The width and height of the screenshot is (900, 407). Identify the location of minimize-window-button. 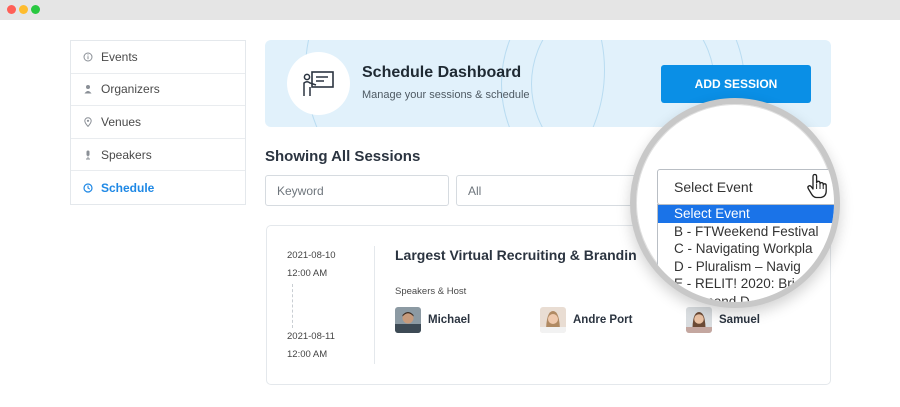
(23, 9).